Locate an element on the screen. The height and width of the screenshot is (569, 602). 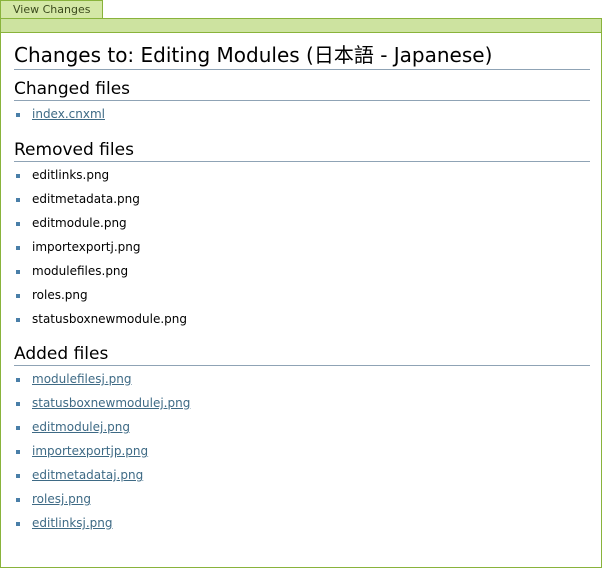
removed-file-name: editmodule.png is located at coordinates (79, 223).